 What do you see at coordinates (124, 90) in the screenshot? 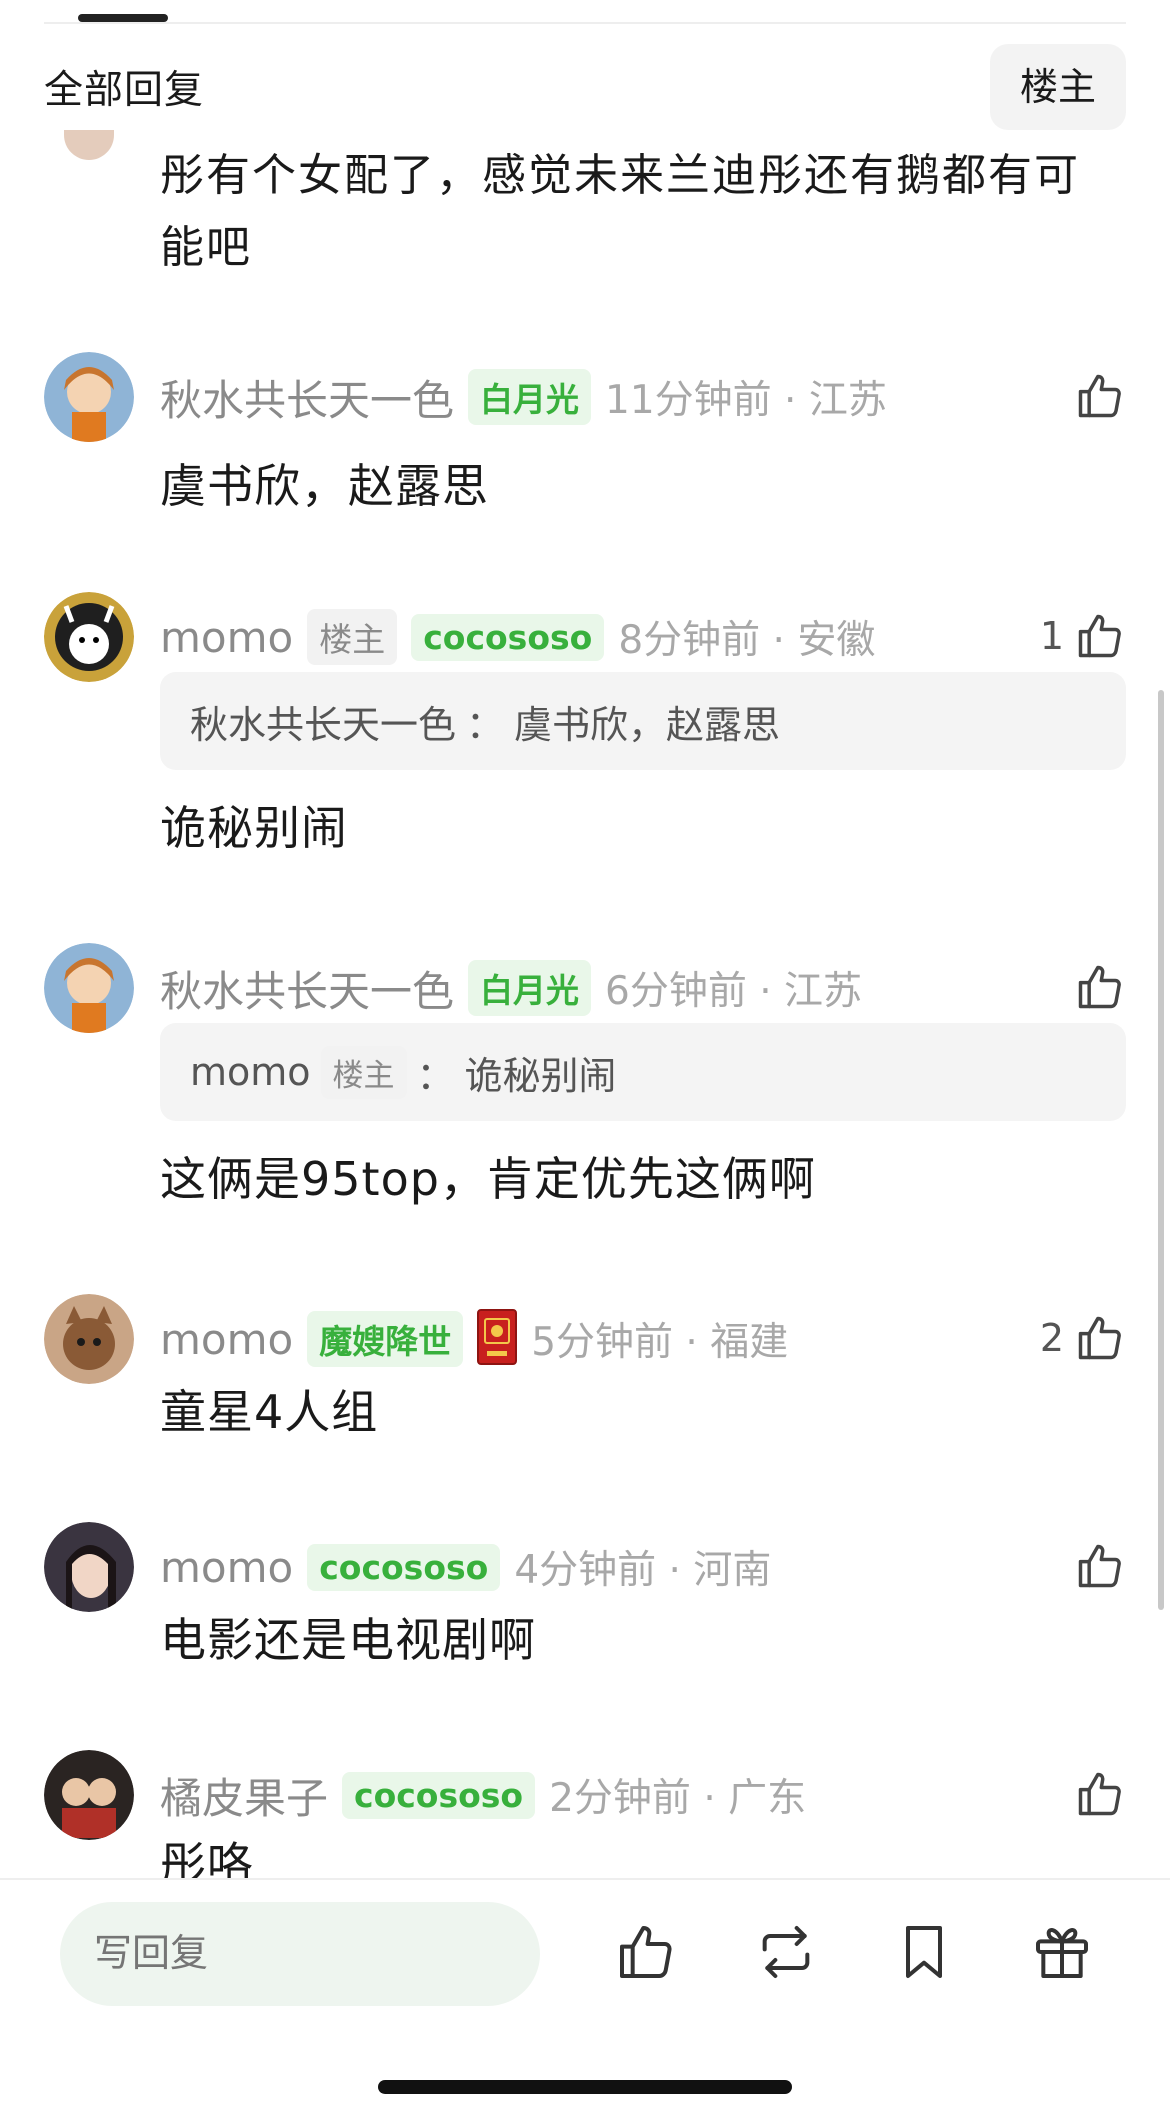
I see `all-replies-title: 全部回复` at bounding box center [124, 90].